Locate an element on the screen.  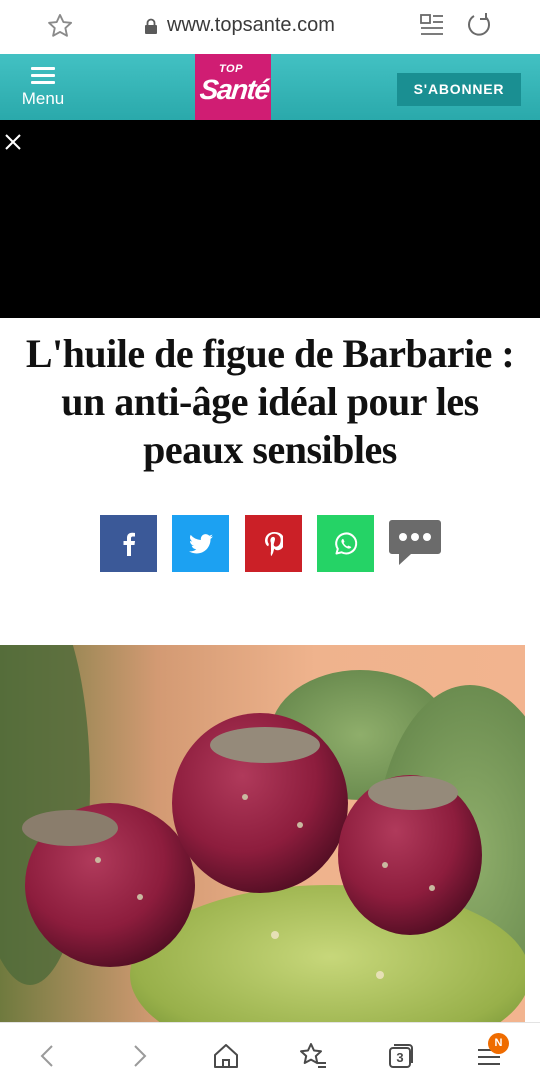
forward-icon is located at coordinates (139, 1056).